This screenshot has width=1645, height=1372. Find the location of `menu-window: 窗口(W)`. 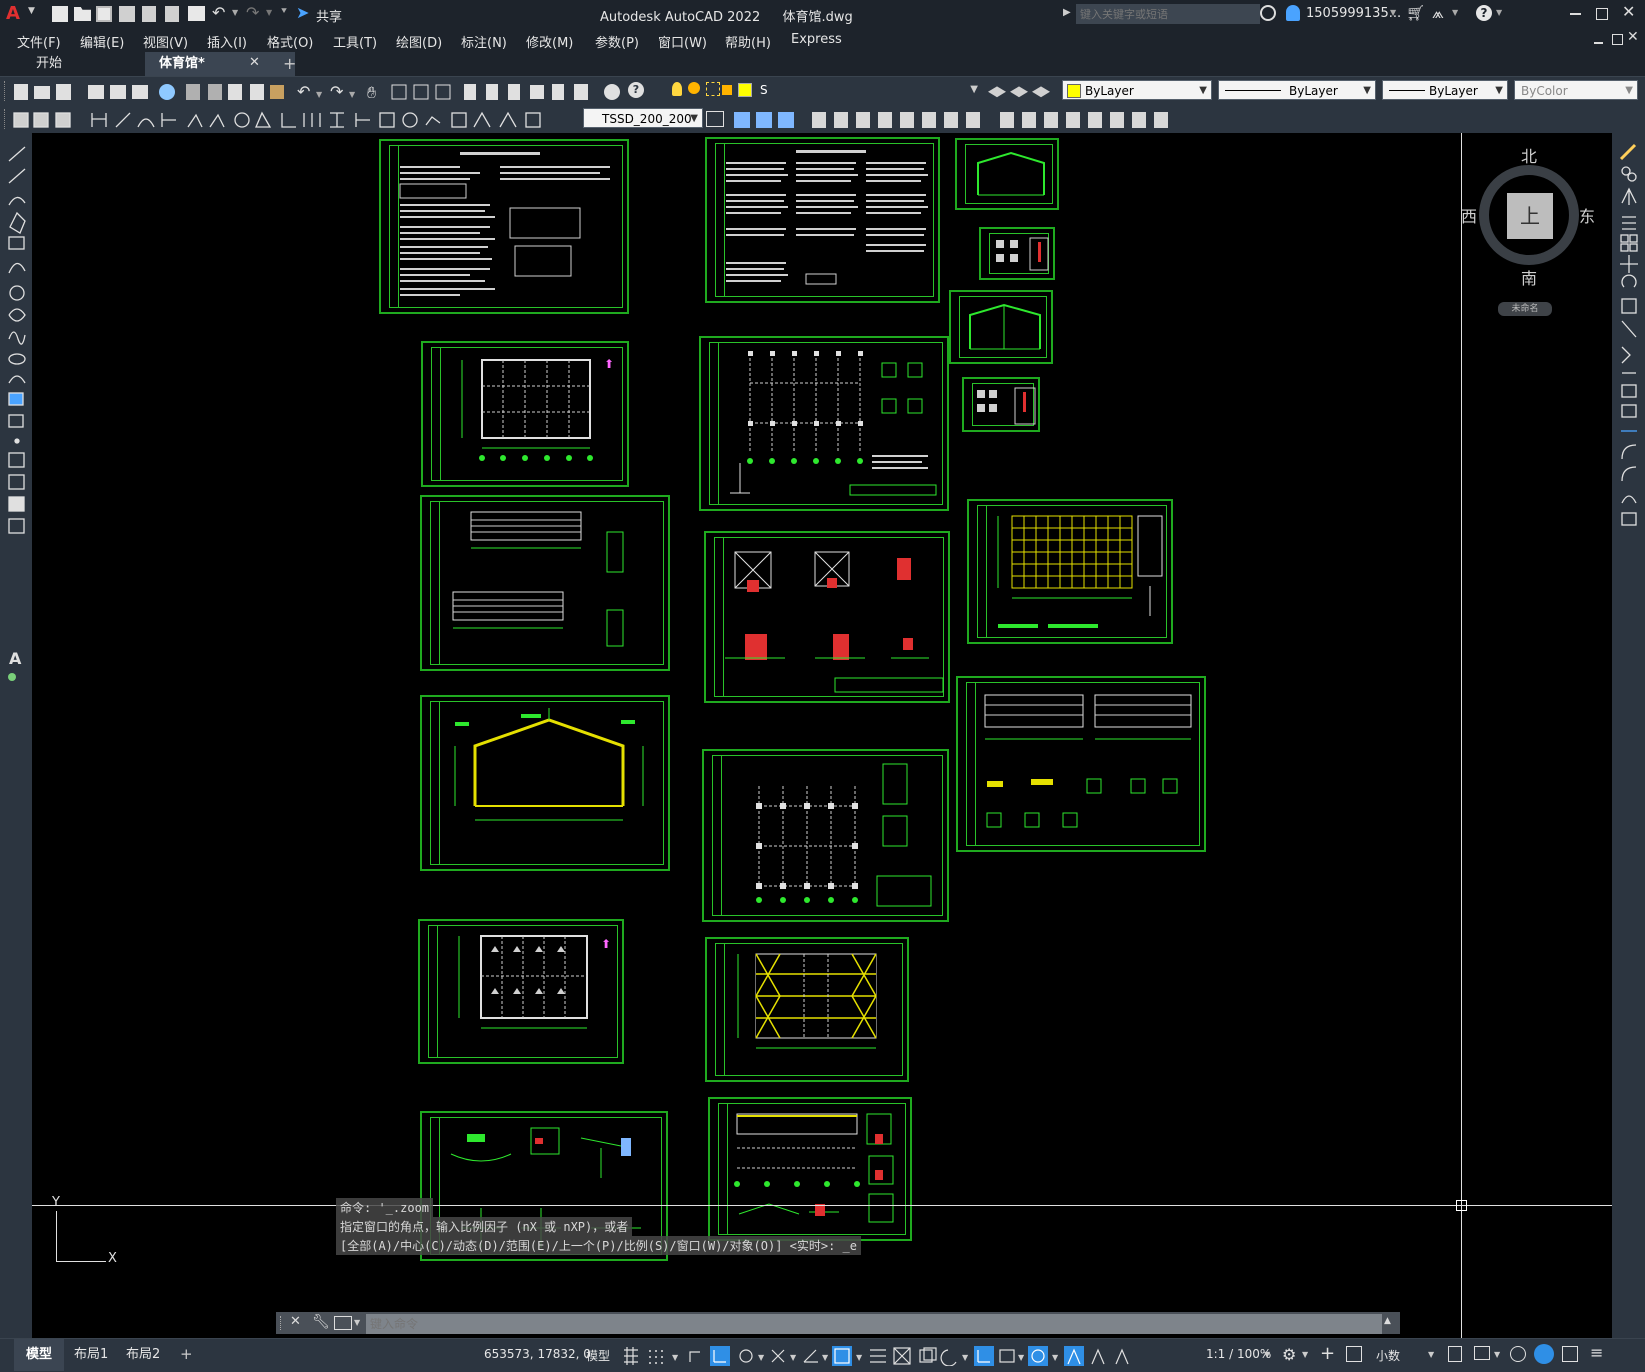

menu-window: 窗口(W) is located at coordinates (682, 41).